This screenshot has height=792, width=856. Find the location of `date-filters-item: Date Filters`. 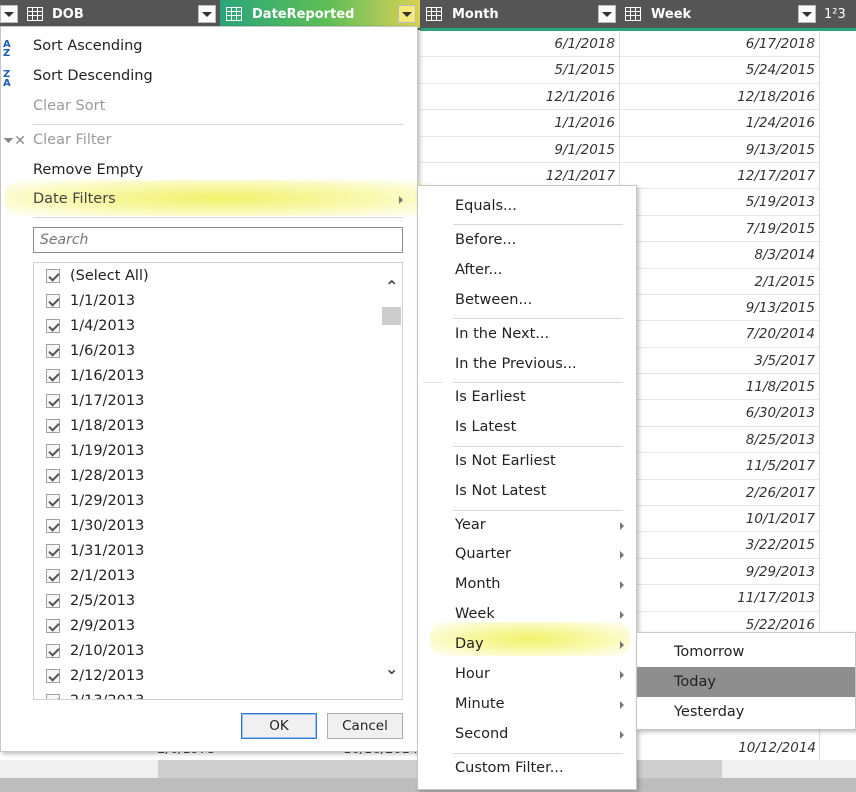

date-filters-item: Date Filters is located at coordinates (206, 199).